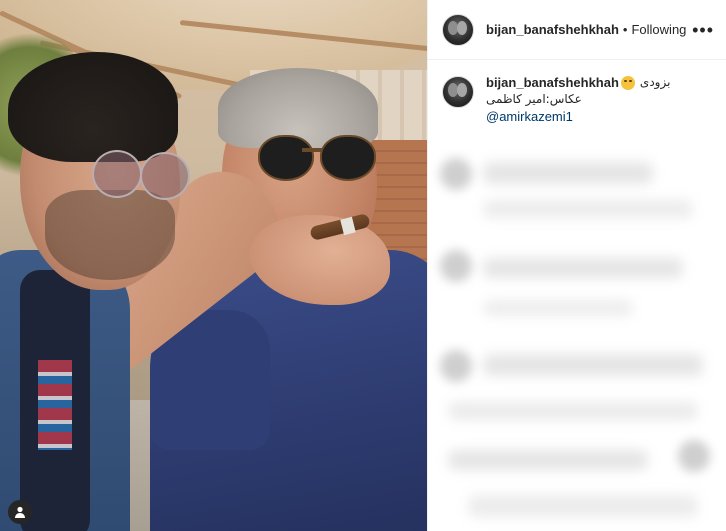  Describe the element at coordinates (529, 116) in the screenshot. I see `mention-link: @amirkazemi1` at that location.